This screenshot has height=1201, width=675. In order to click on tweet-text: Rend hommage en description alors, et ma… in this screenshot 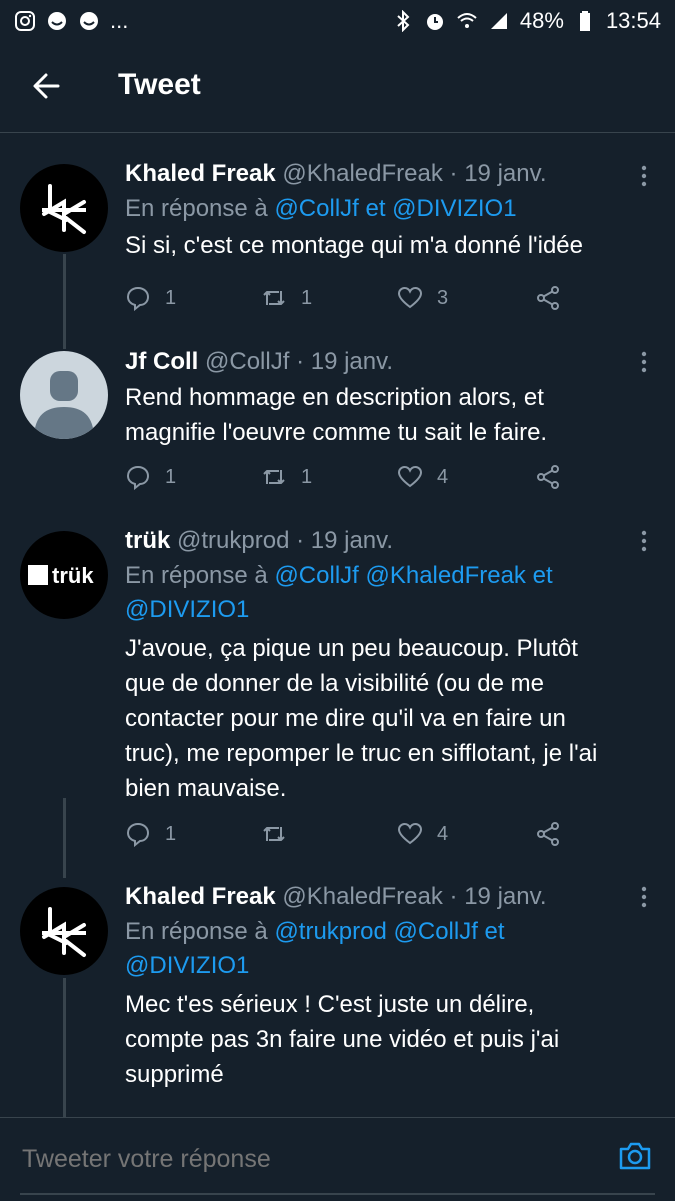, I will do `click(336, 415)`.